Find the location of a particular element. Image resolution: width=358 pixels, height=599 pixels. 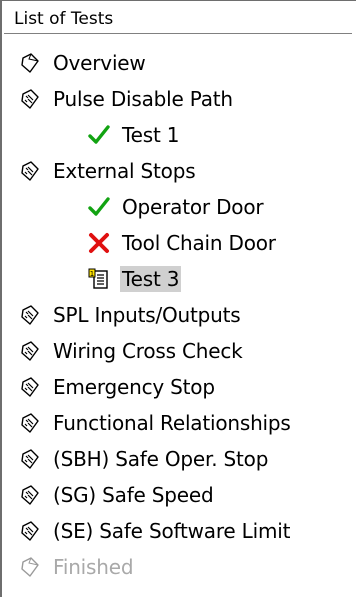

tree-item: Wiring Cross Check is located at coordinates (180, 351).